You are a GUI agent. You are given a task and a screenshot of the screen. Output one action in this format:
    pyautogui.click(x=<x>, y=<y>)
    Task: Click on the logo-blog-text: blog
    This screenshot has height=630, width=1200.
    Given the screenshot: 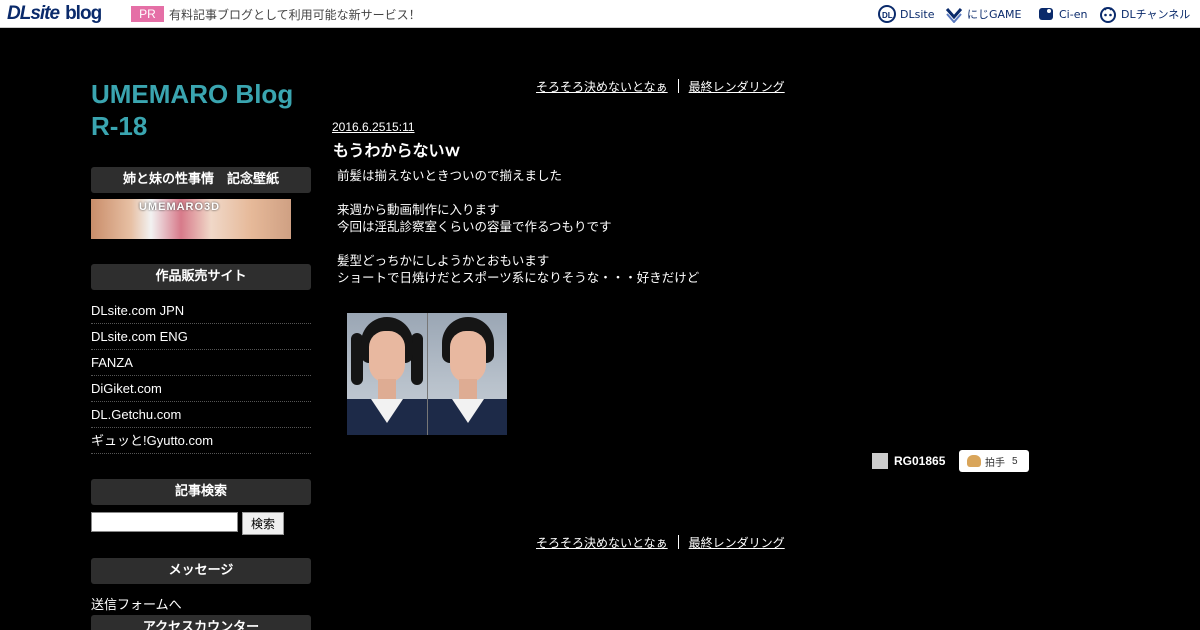 What is the action you would take?
    pyautogui.click(x=83, y=13)
    